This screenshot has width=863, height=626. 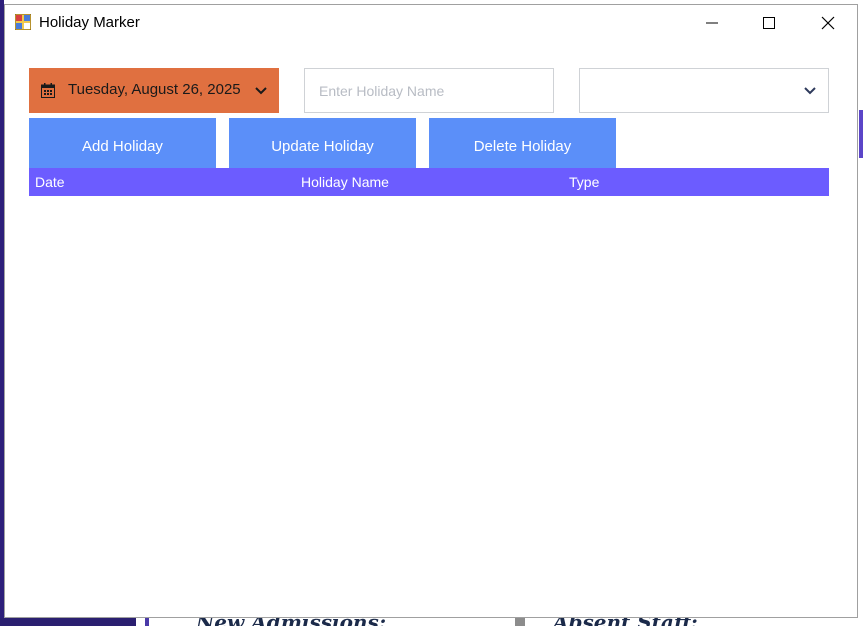 What do you see at coordinates (68, 622) in the screenshot?
I see `background-sidebar` at bounding box center [68, 622].